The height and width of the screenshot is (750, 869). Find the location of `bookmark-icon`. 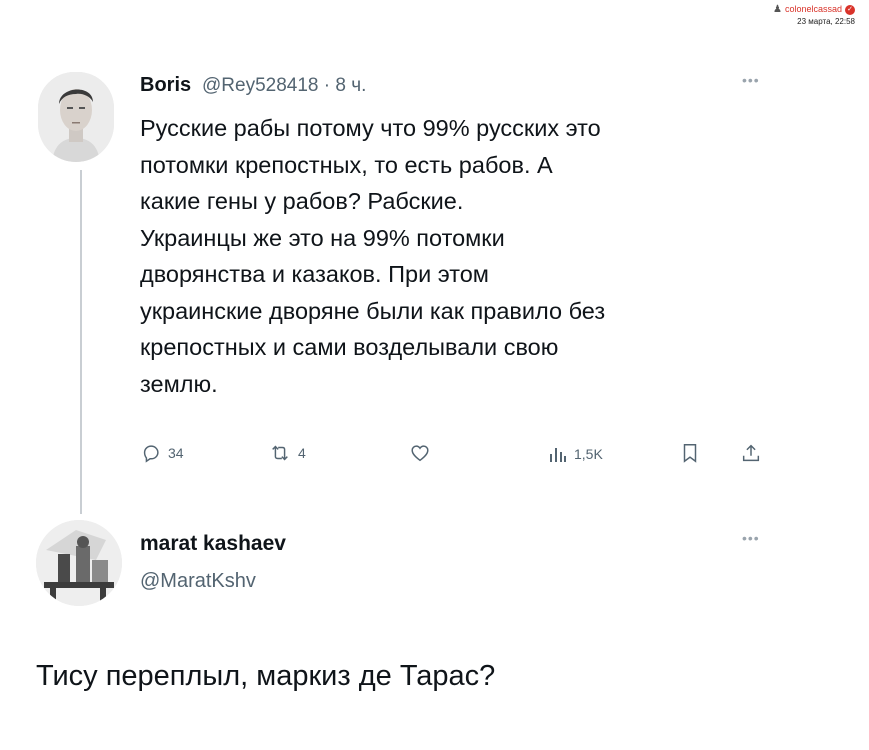

bookmark-icon is located at coordinates (690, 453).